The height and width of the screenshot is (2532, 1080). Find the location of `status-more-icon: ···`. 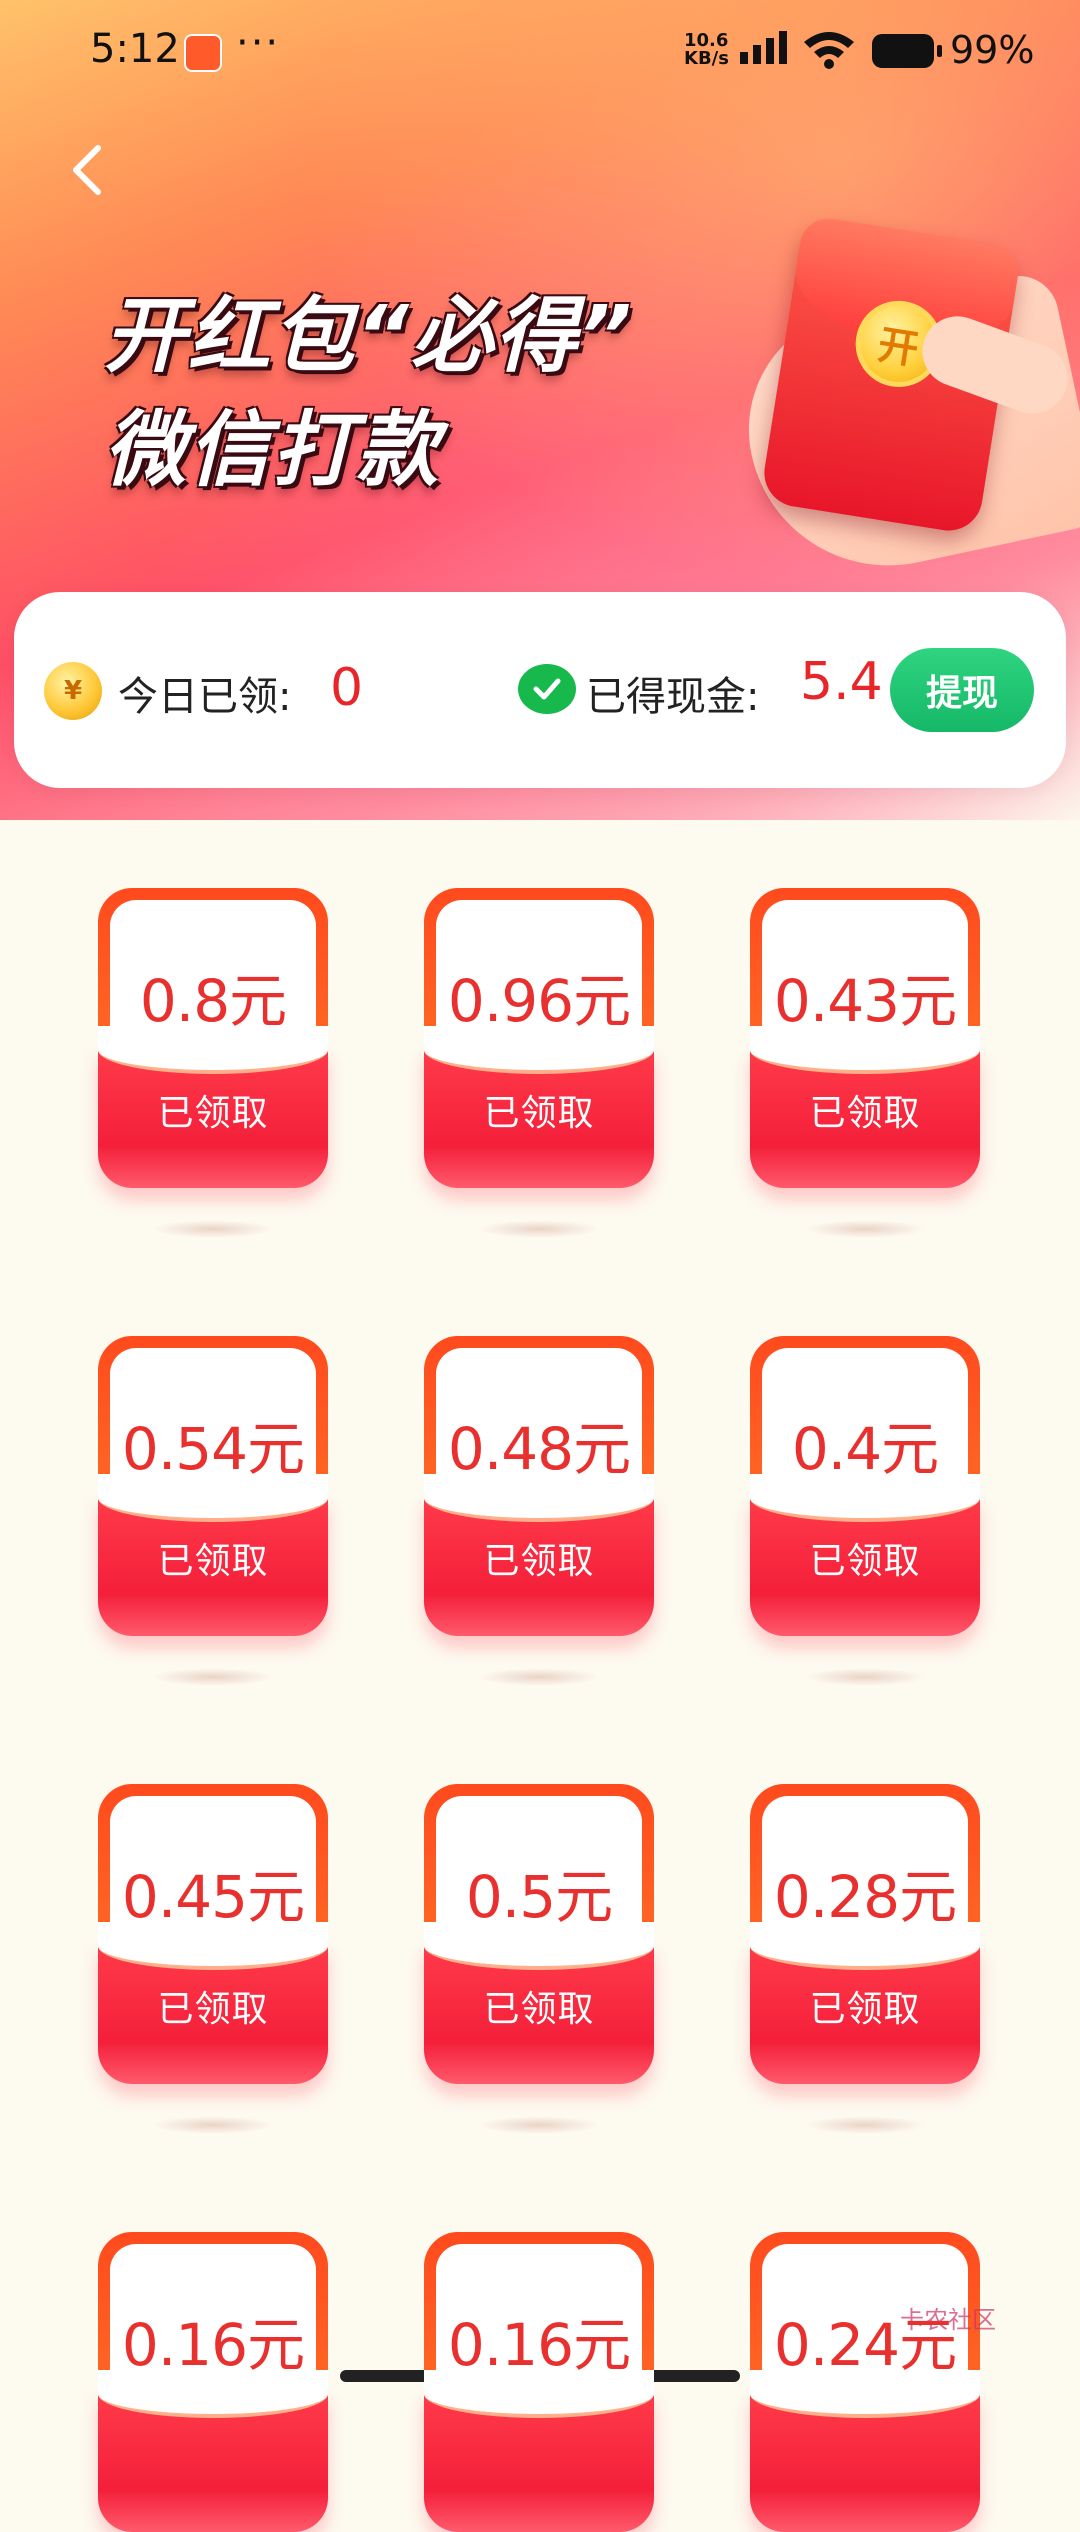

status-more-icon: ··· is located at coordinates (258, 43).